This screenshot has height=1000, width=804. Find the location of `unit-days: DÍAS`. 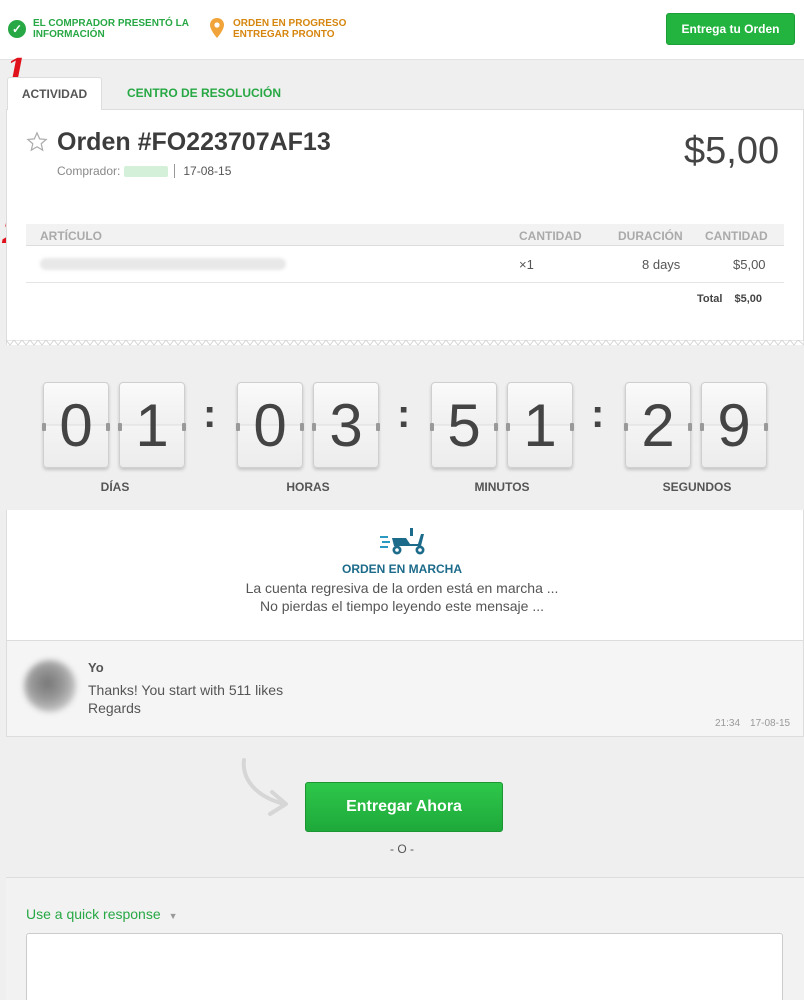

unit-days: DÍAS is located at coordinates (115, 487).